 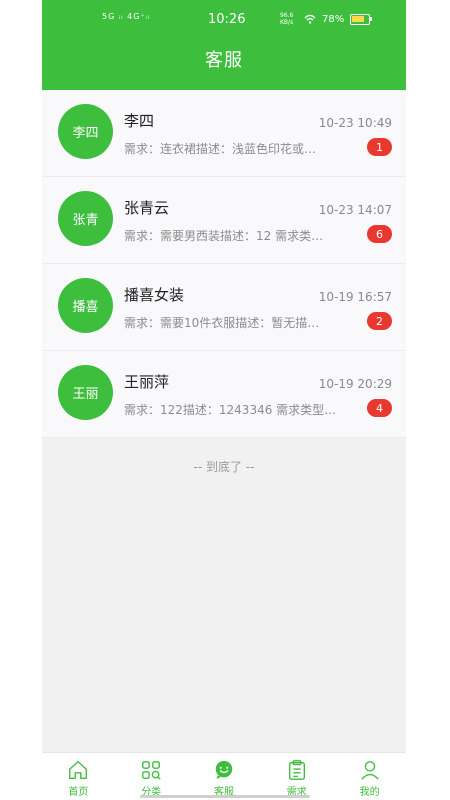 What do you see at coordinates (355, 210) in the screenshot?
I see `message-time: 10-23 14:07` at bounding box center [355, 210].